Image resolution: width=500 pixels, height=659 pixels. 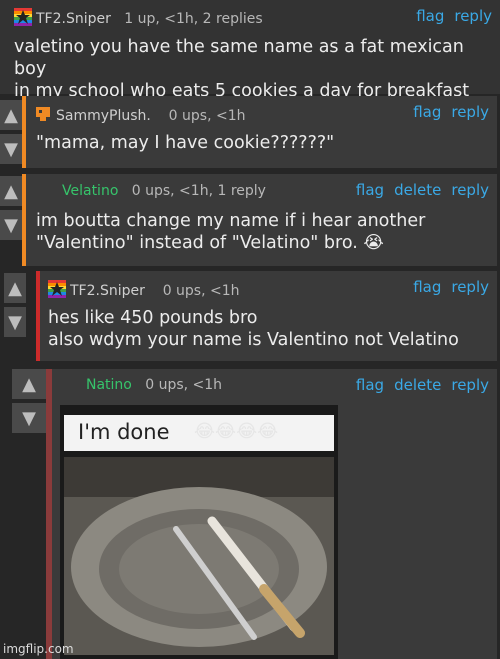 I want to click on meme-caption: I'm done, so click(x=124, y=432).